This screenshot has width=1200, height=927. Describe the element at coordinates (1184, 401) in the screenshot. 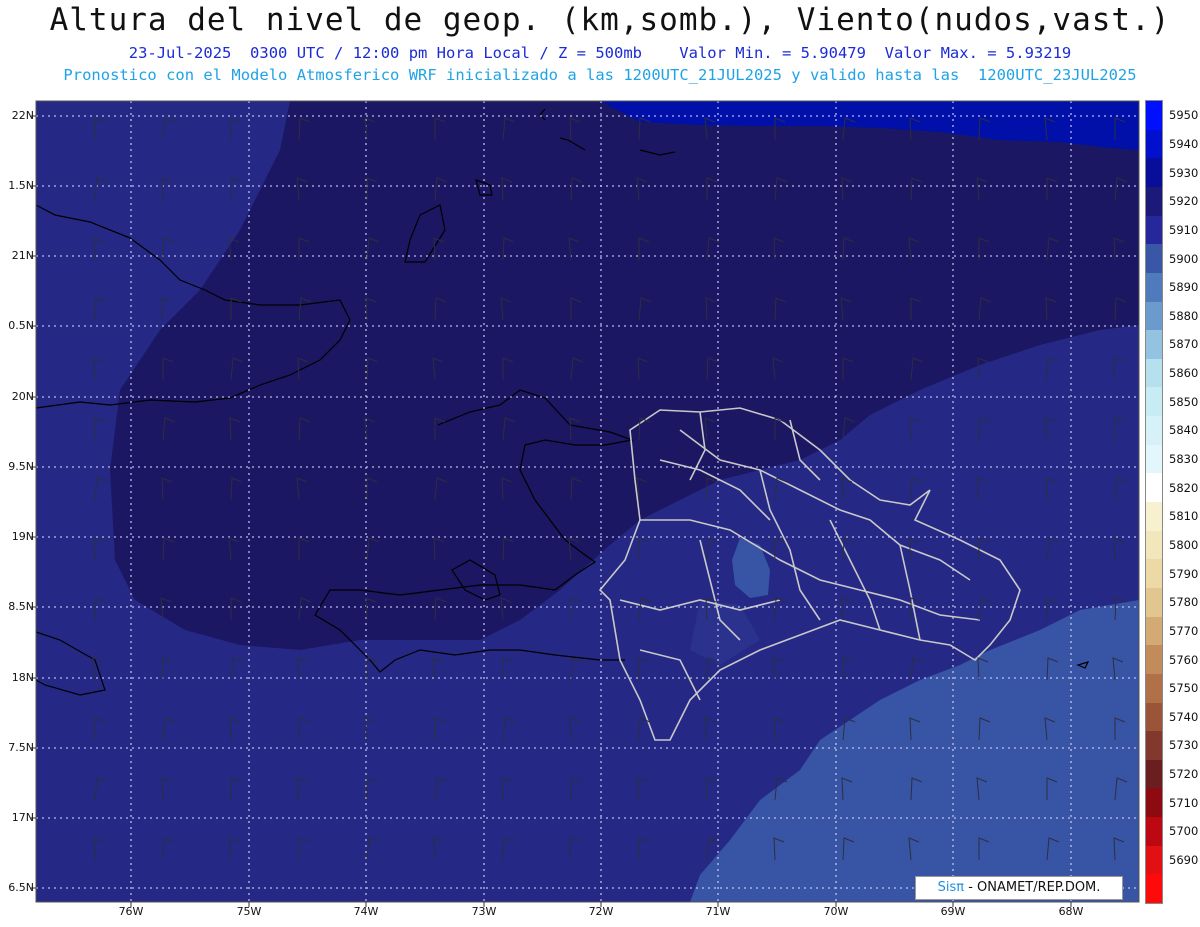

I see `colorbar-label: 5850` at that location.